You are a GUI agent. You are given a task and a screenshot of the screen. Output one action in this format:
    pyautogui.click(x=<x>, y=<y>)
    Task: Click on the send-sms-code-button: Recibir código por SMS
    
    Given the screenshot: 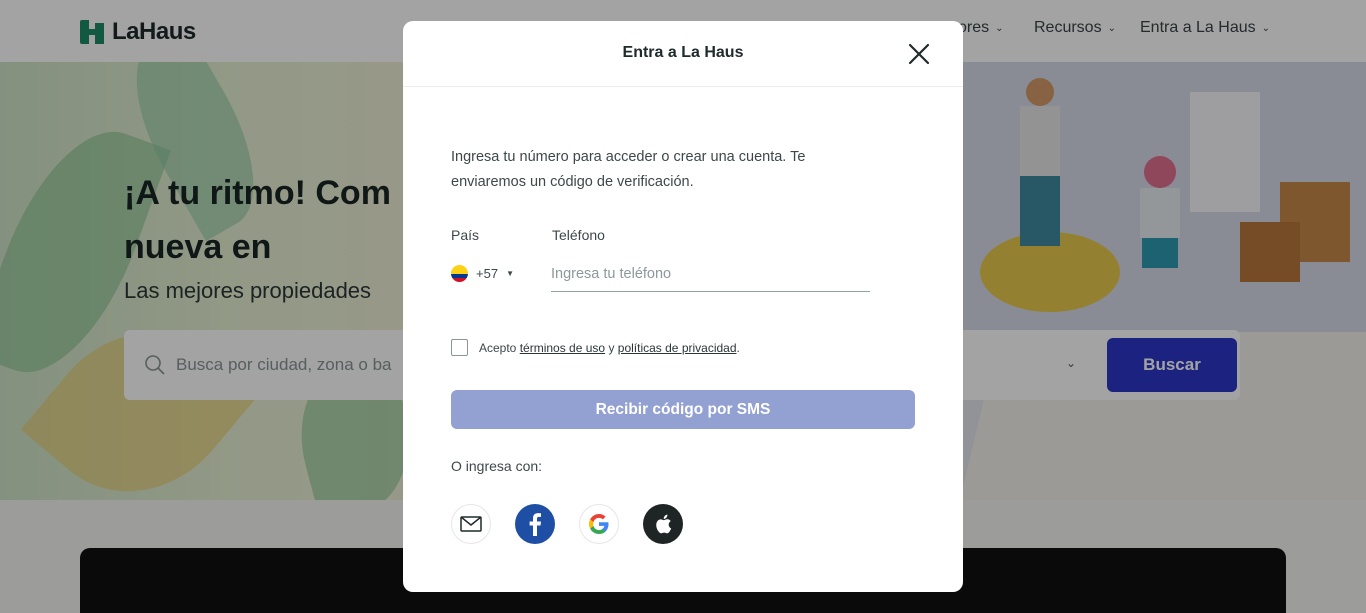 What is the action you would take?
    pyautogui.click(x=683, y=409)
    